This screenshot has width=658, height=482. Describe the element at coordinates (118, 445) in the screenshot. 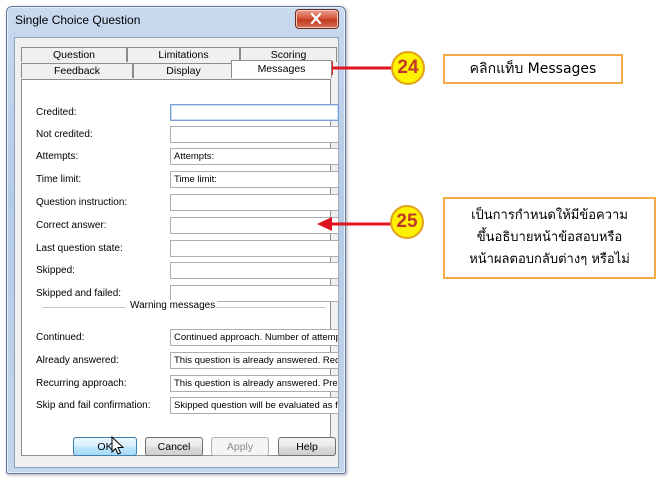

I see `mouse-cursor-icon` at that location.